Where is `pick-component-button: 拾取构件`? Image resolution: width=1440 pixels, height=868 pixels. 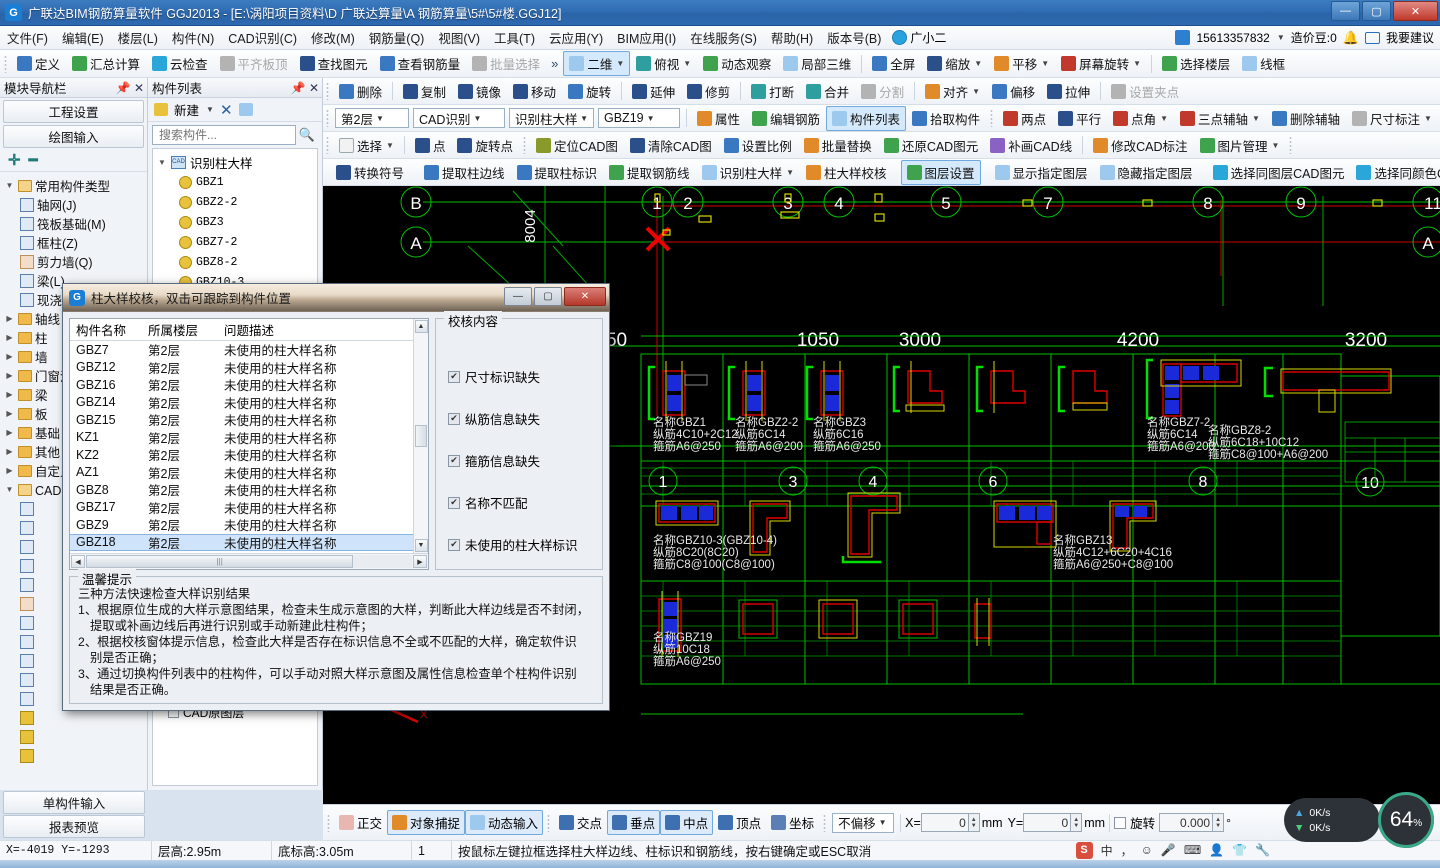 pick-component-button: 拾取构件 is located at coordinates (946, 118).